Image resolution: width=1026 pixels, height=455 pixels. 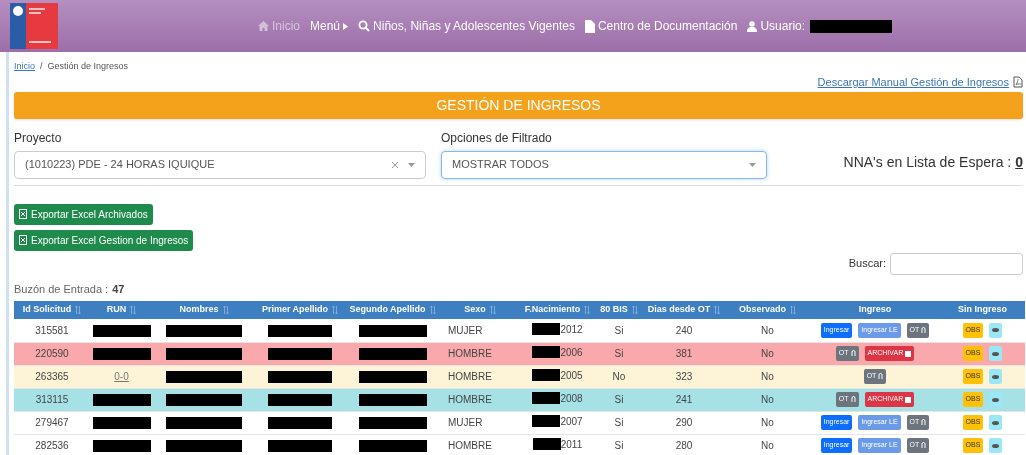 What do you see at coordinates (465, 422) in the screenshot?
I see `table-cell: MUJER` at bounding box center [465, 422].